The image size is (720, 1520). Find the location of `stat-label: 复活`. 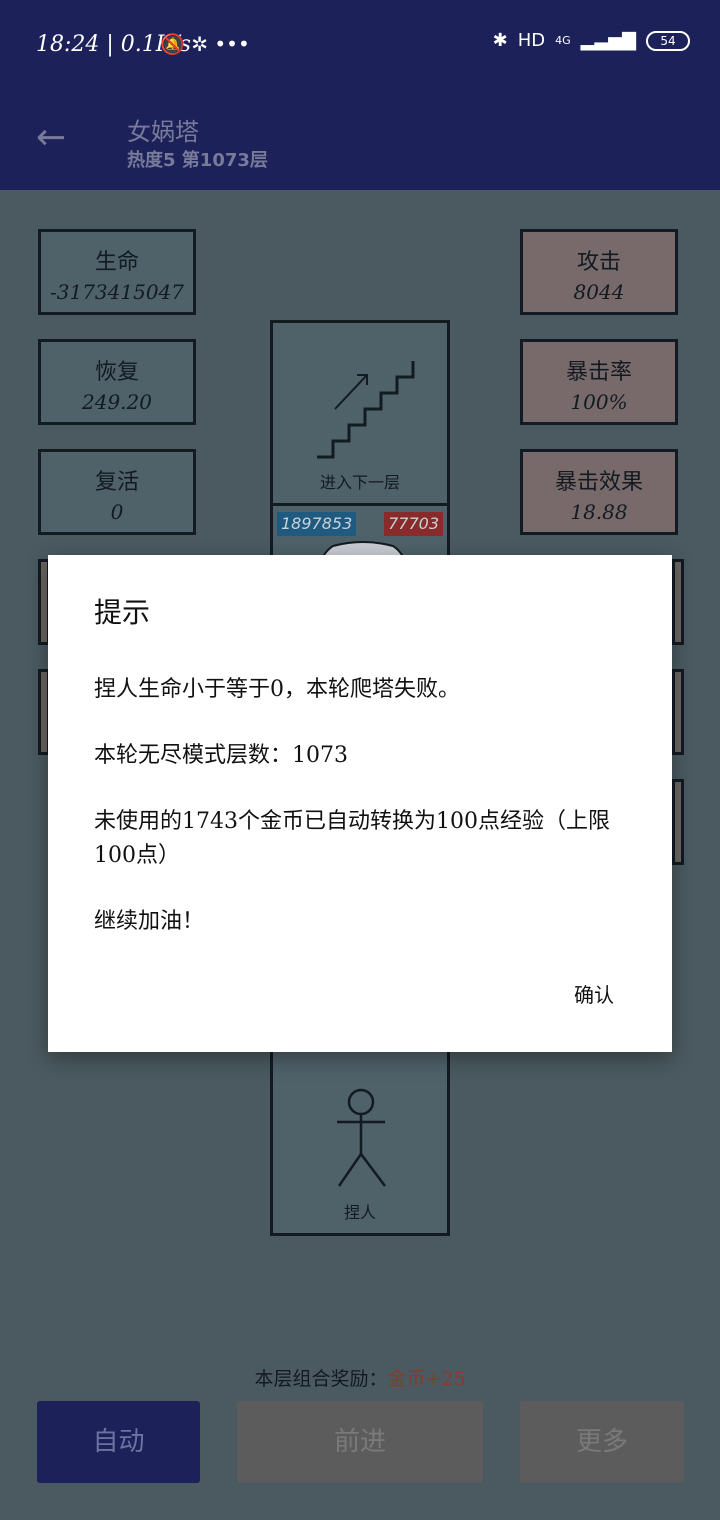

stat-label: 复活 is located at coordinates (116, 482).